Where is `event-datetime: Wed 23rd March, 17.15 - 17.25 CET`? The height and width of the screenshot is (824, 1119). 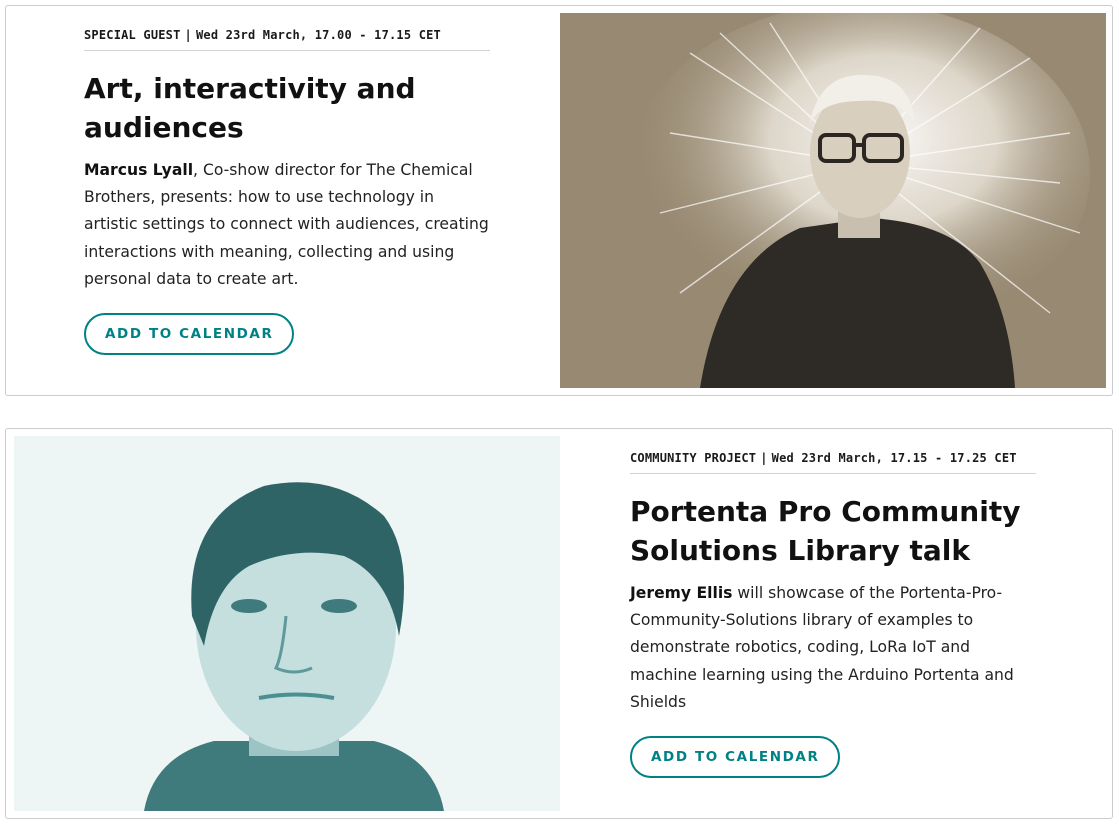
event-datetime: Wed 23rd March, 17.15 - 17.25 CET is located at coordinates (894, 458).